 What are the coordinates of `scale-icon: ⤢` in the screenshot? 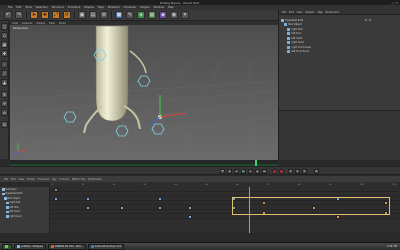 It's located at (56, 15).